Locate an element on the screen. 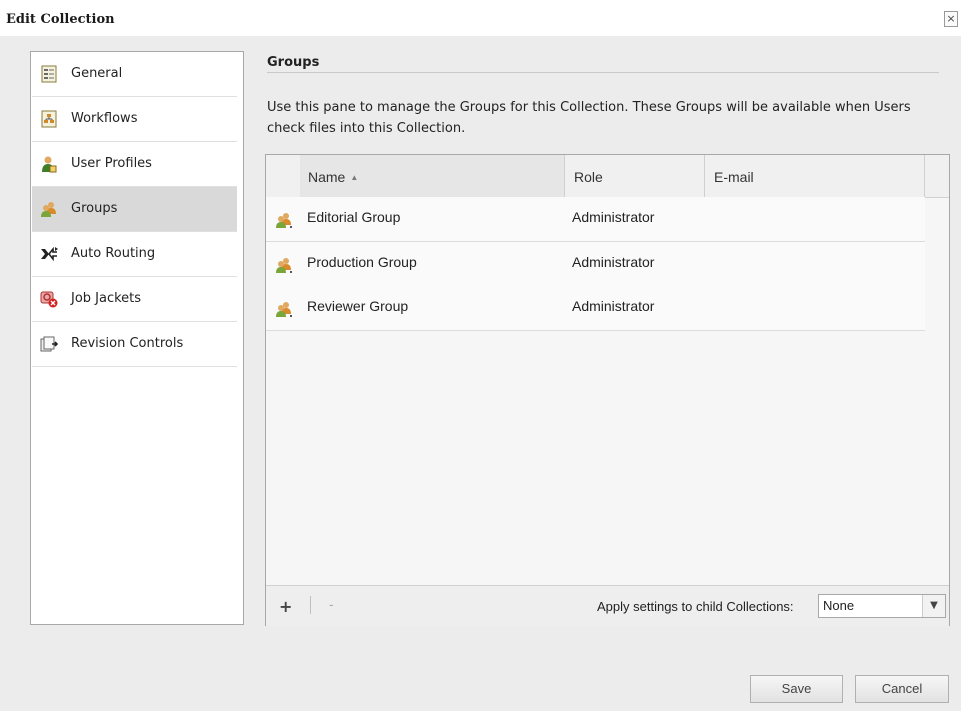 This screenshot has width=961, height=711. close-button: × is located at coordinates (951, 19).